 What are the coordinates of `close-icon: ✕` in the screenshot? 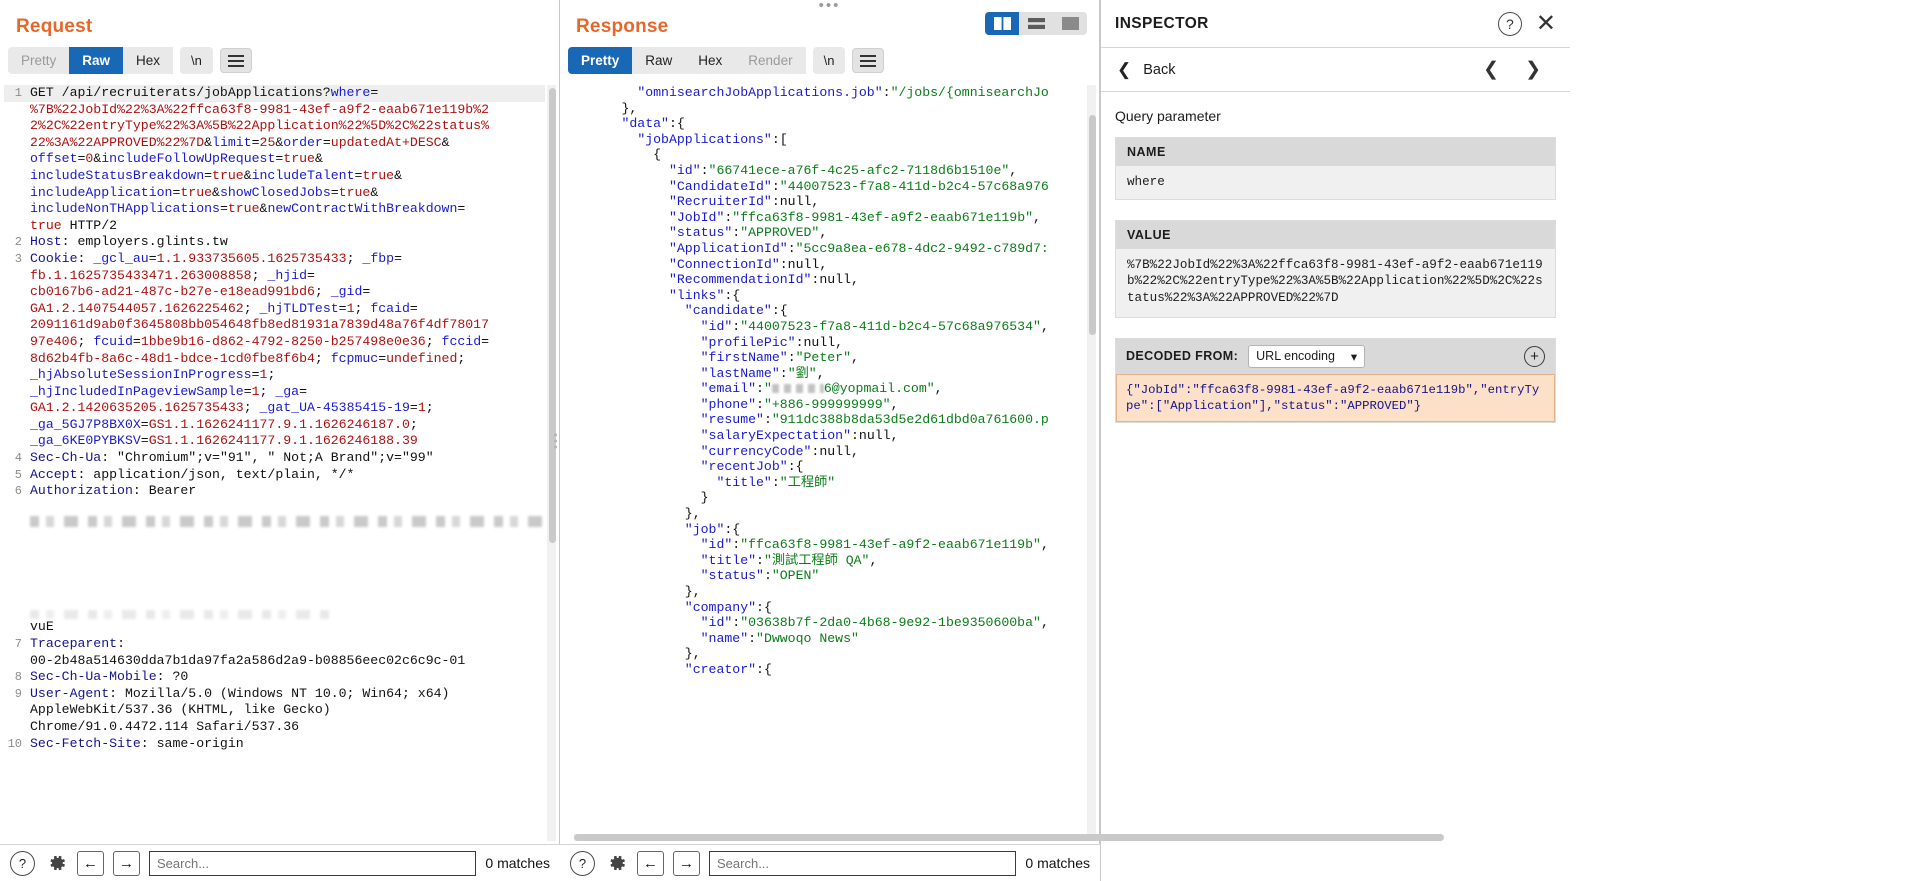 It's located at (1546, 23).